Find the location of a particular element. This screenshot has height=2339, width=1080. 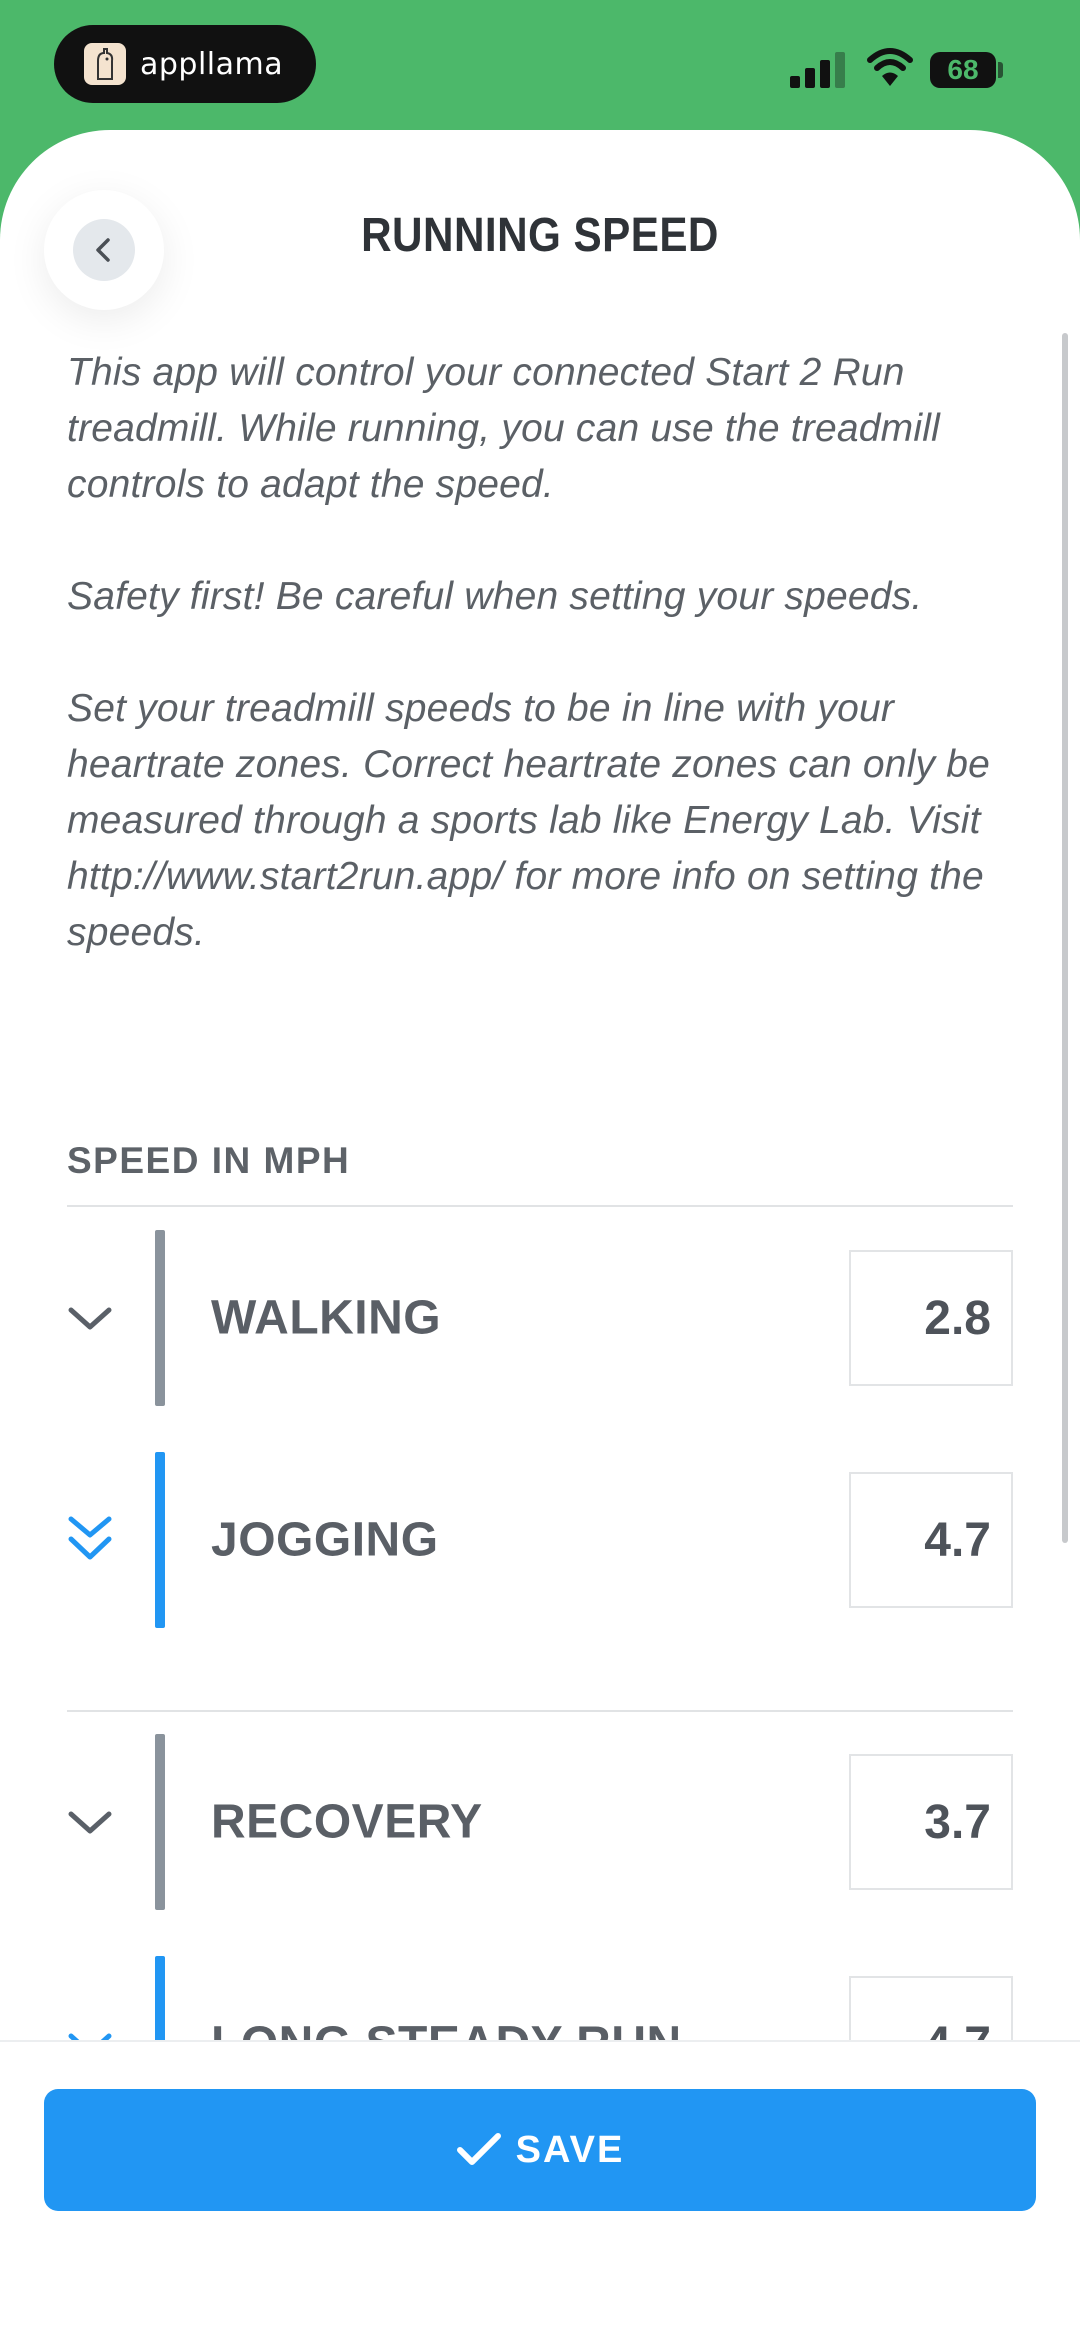

wifi-icon is located at coordinates (890, 67).